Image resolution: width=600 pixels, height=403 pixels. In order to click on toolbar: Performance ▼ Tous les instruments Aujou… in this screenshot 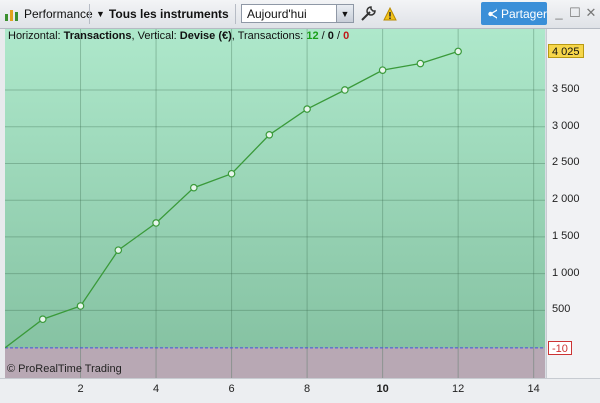, I will do `click(300, 14)`.